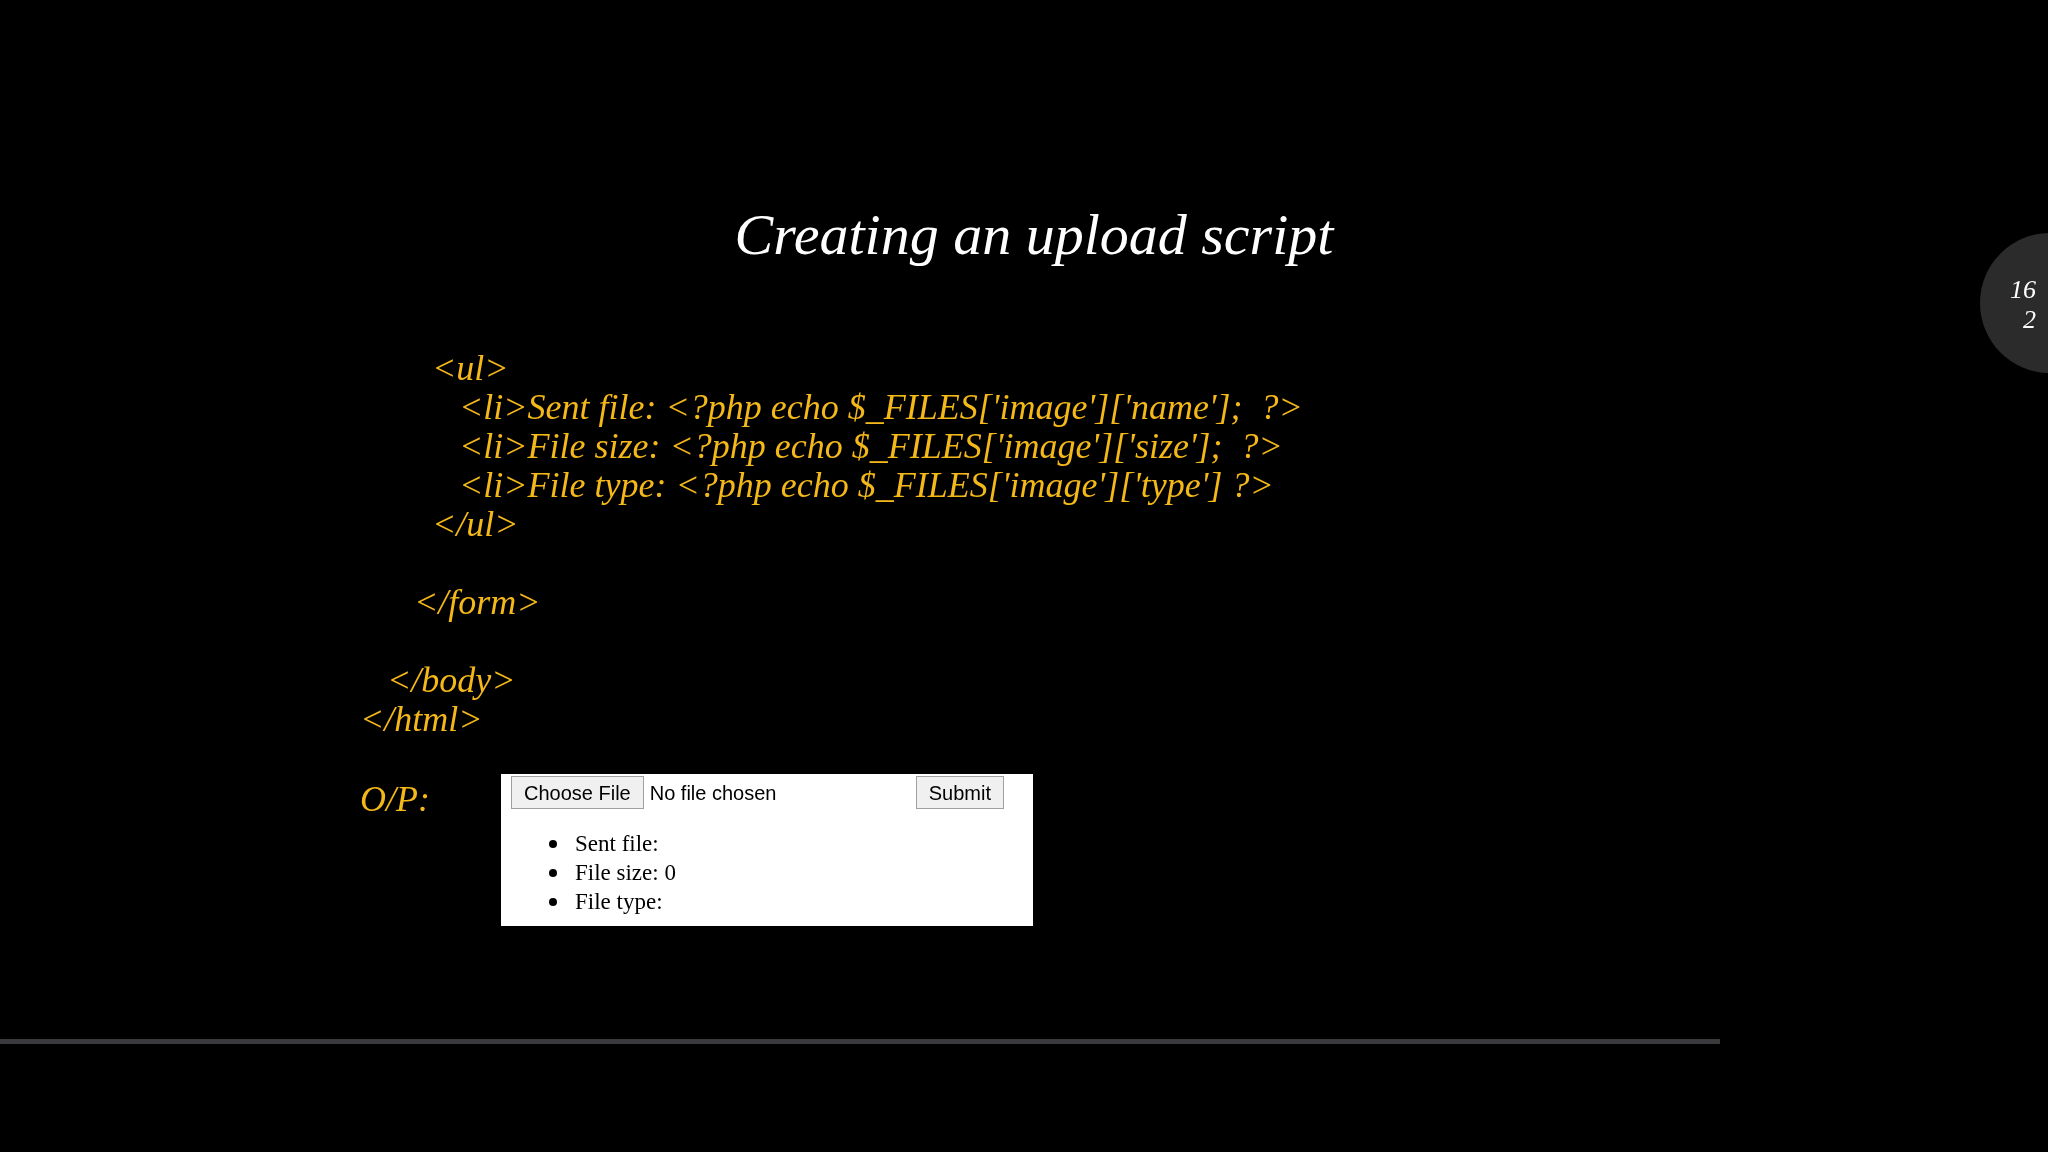 The image size is (2048, 1152). I want to click on code-line: </body>, so click(451, 680).